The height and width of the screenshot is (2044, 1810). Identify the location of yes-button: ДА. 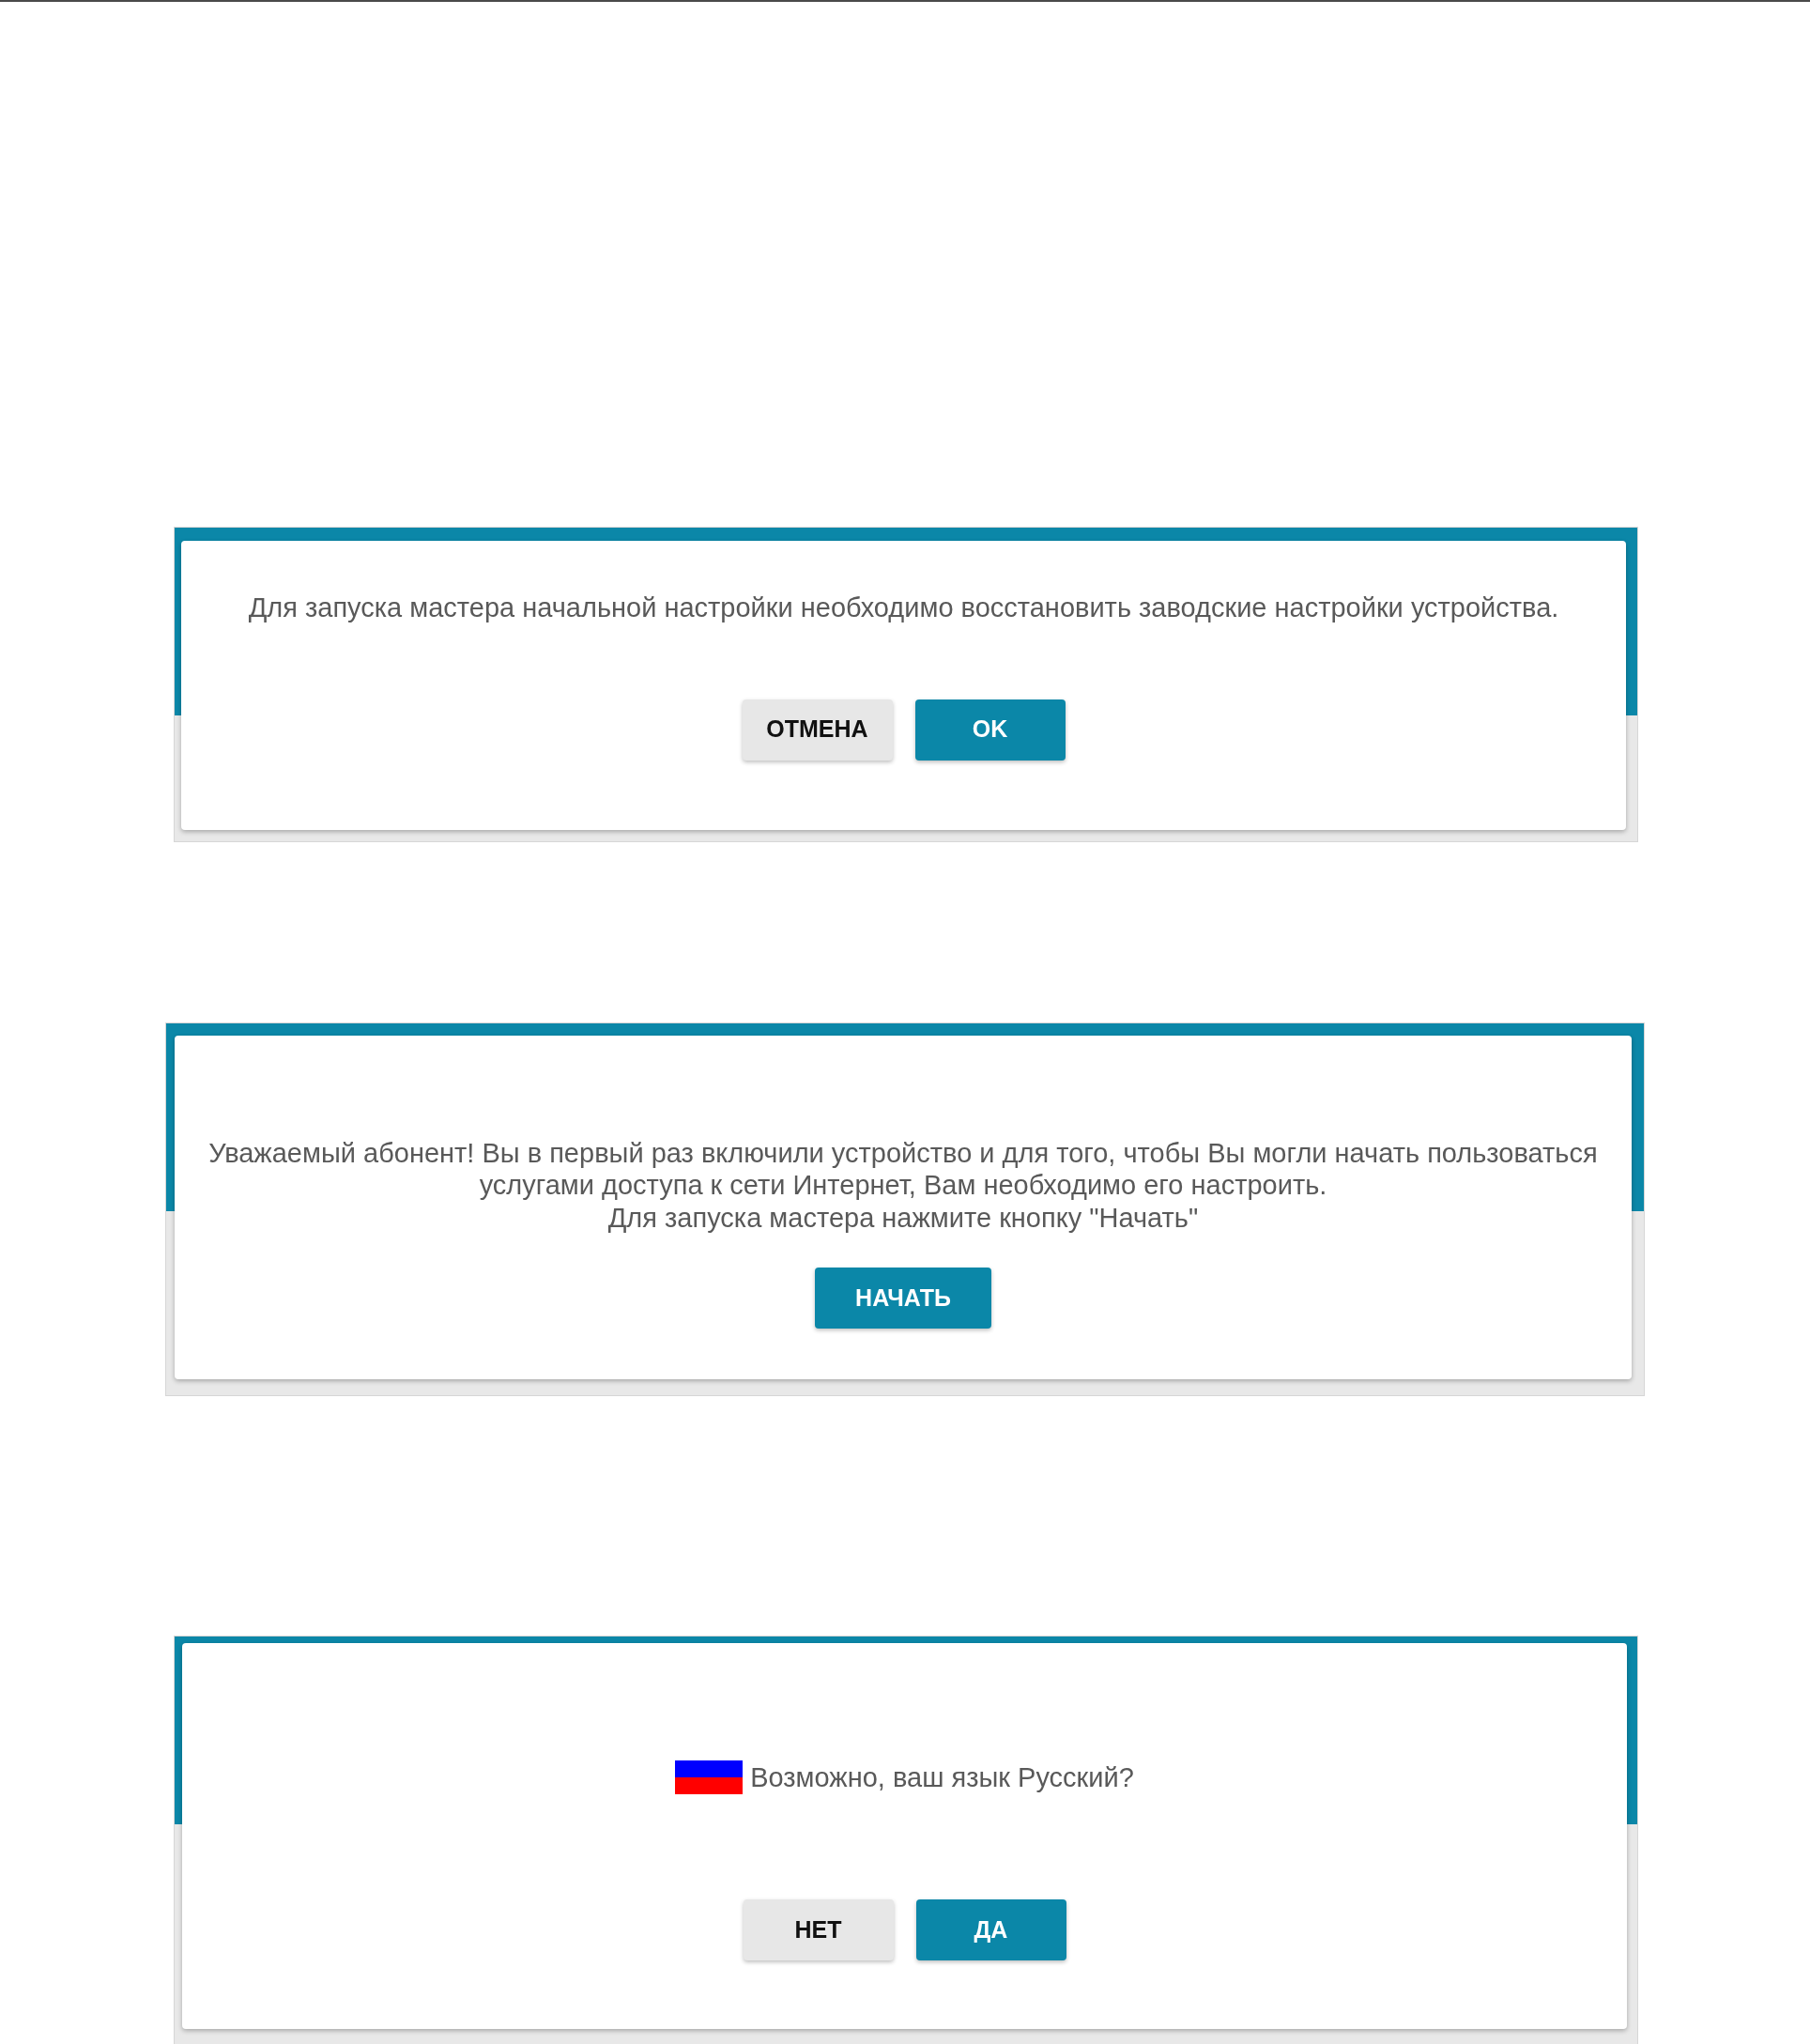
(990, 1929).